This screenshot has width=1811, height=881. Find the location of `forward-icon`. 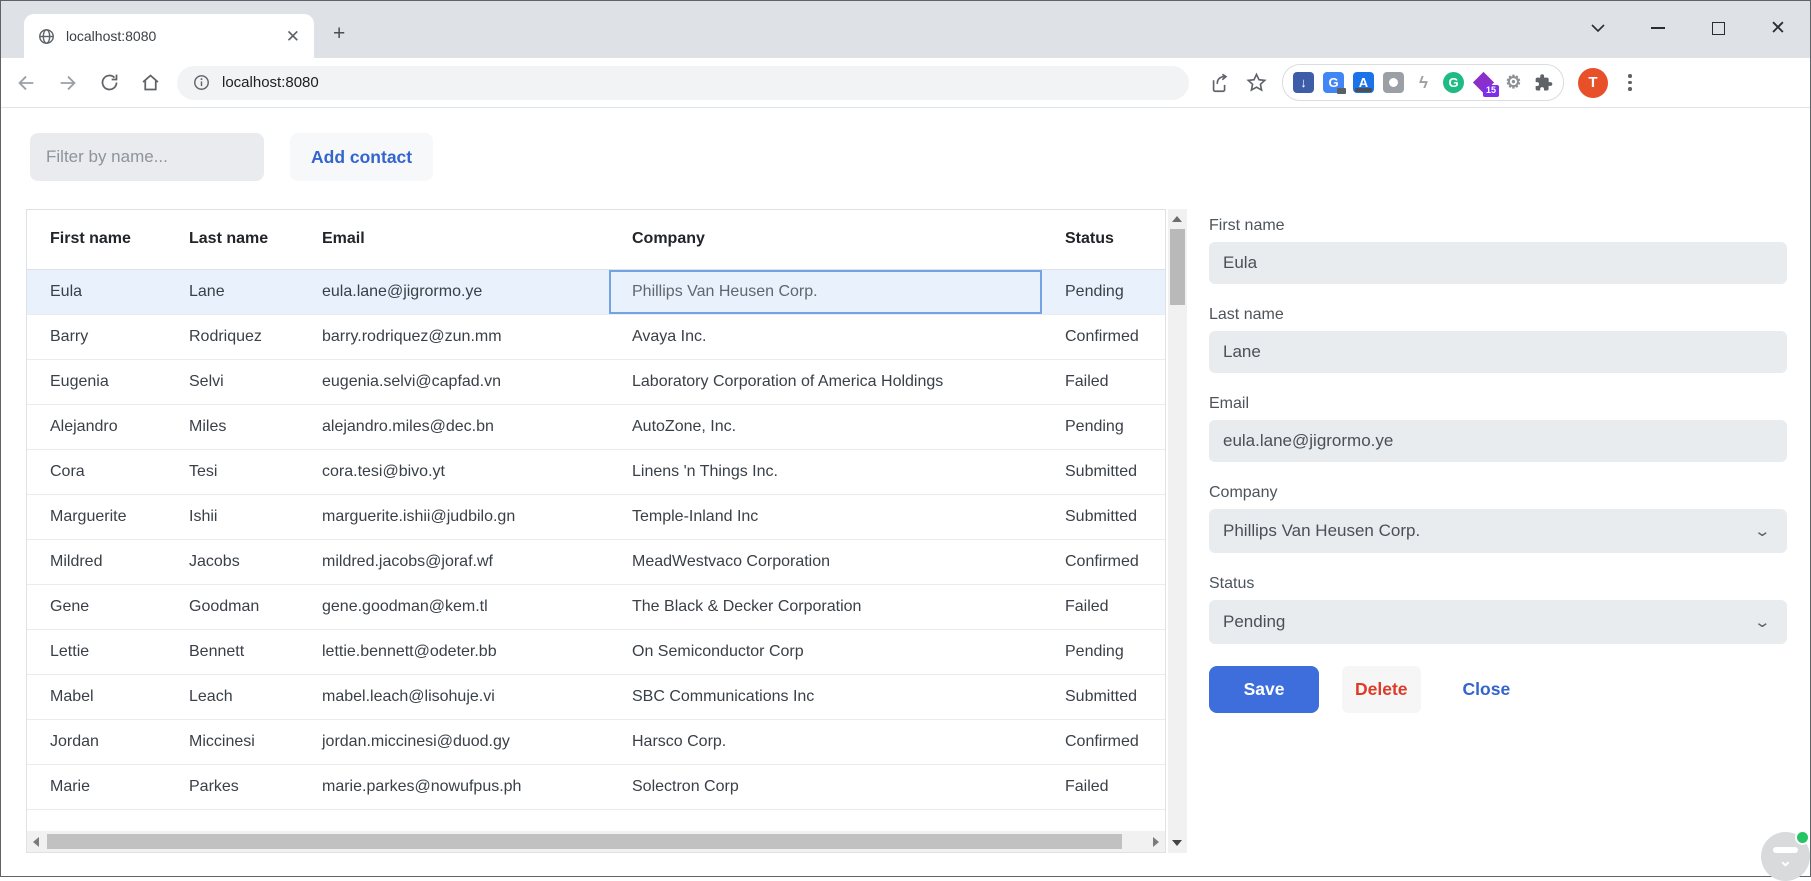

forward-icon is located at coordinates (68, 83).